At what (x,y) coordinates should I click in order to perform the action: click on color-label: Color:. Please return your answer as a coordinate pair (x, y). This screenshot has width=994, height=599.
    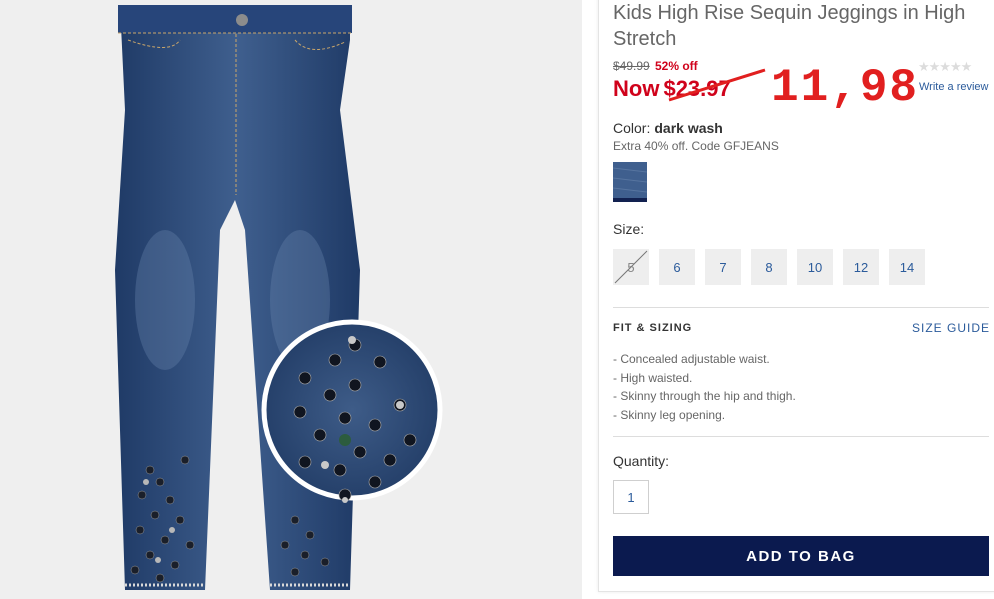
    Looking at the image, I should click on (632, 128).